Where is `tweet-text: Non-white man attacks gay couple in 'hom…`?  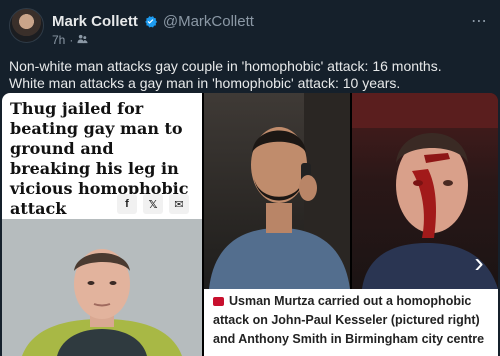 tweet-text: Non-white man attacks gay couple in 'hom… is located at coordinates (251, 75).